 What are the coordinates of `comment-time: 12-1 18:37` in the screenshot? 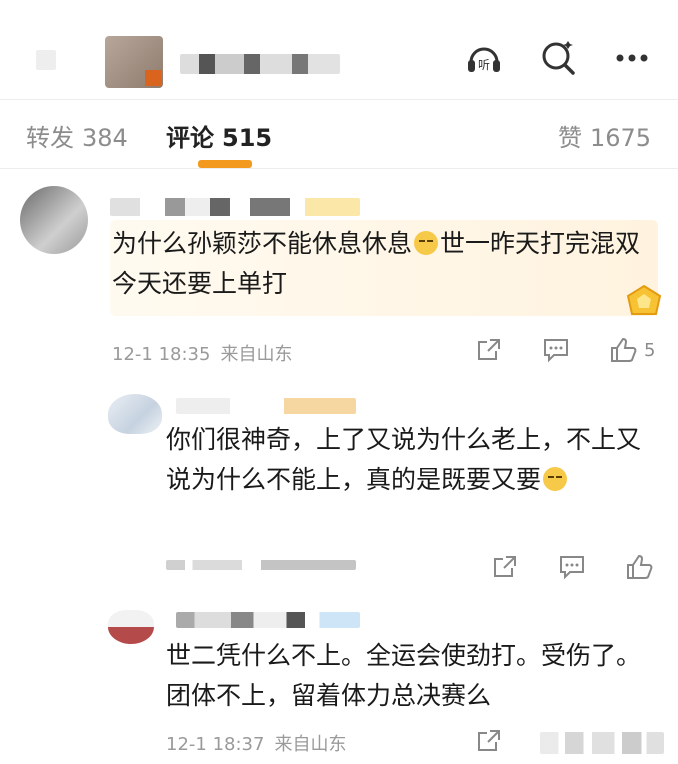 It's located at (215, 744).